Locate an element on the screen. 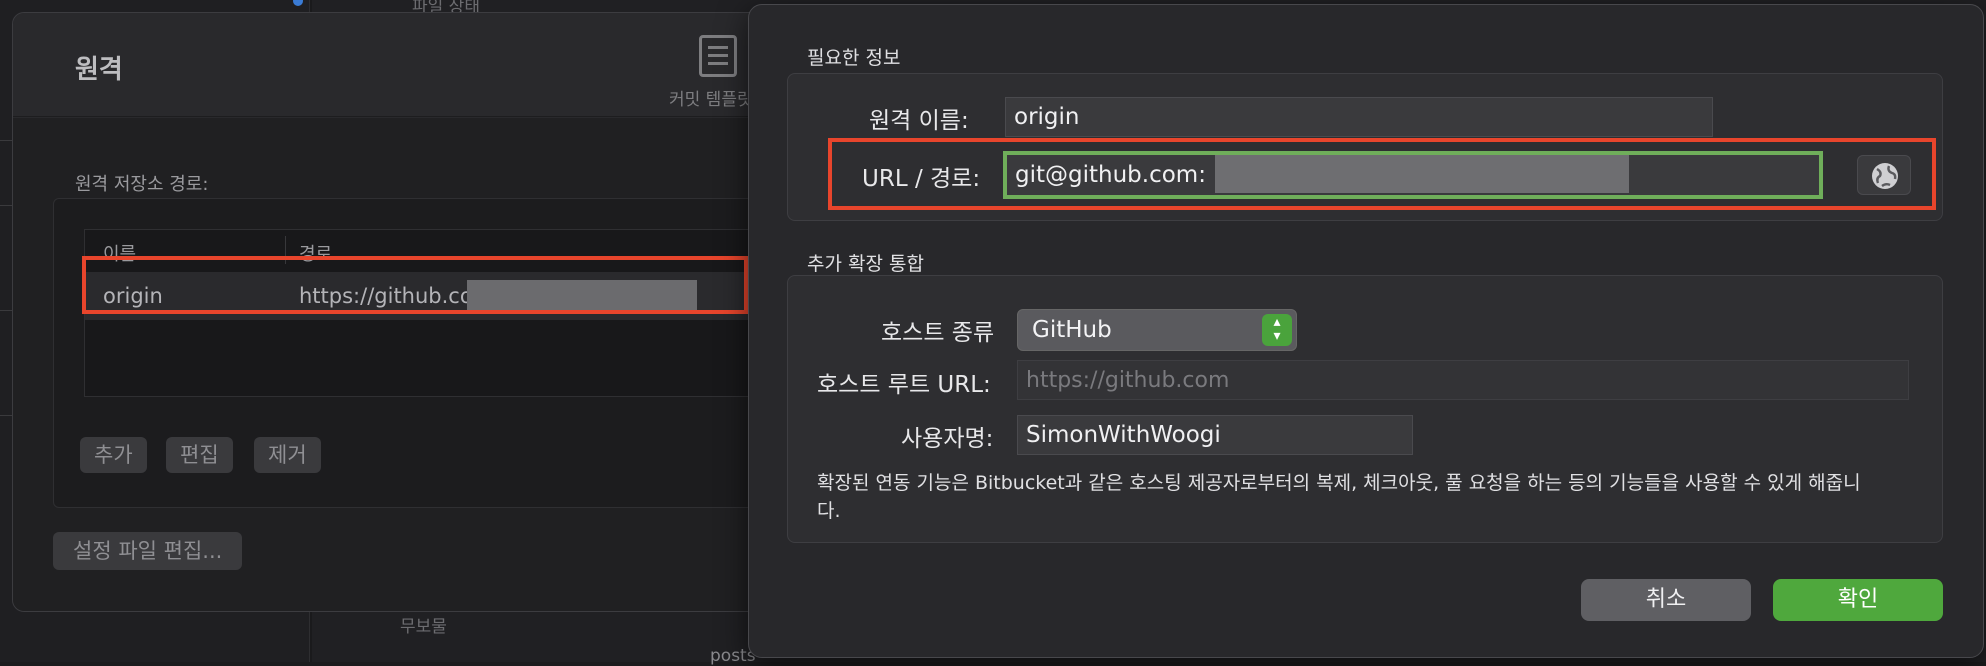 The width and height of the screenshot is (1986, 666). remote-name-field: origin is located at coordinates (1359, 117).